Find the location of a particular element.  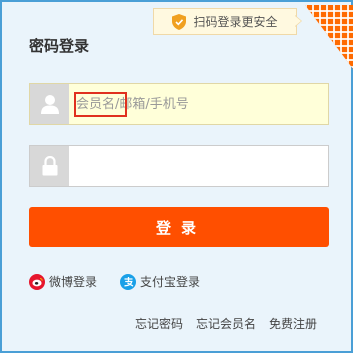

weibo-icon is located at coordinates (37, 281).